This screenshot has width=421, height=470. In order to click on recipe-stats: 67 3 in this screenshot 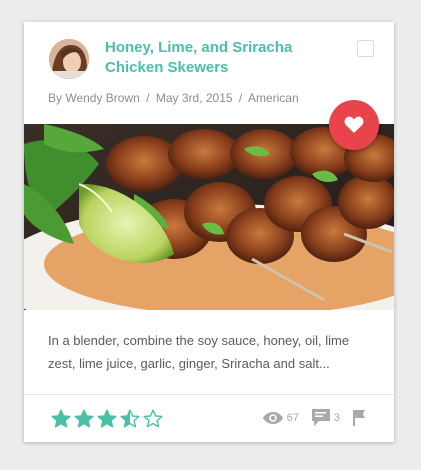, I will do `click(315, 417)`.